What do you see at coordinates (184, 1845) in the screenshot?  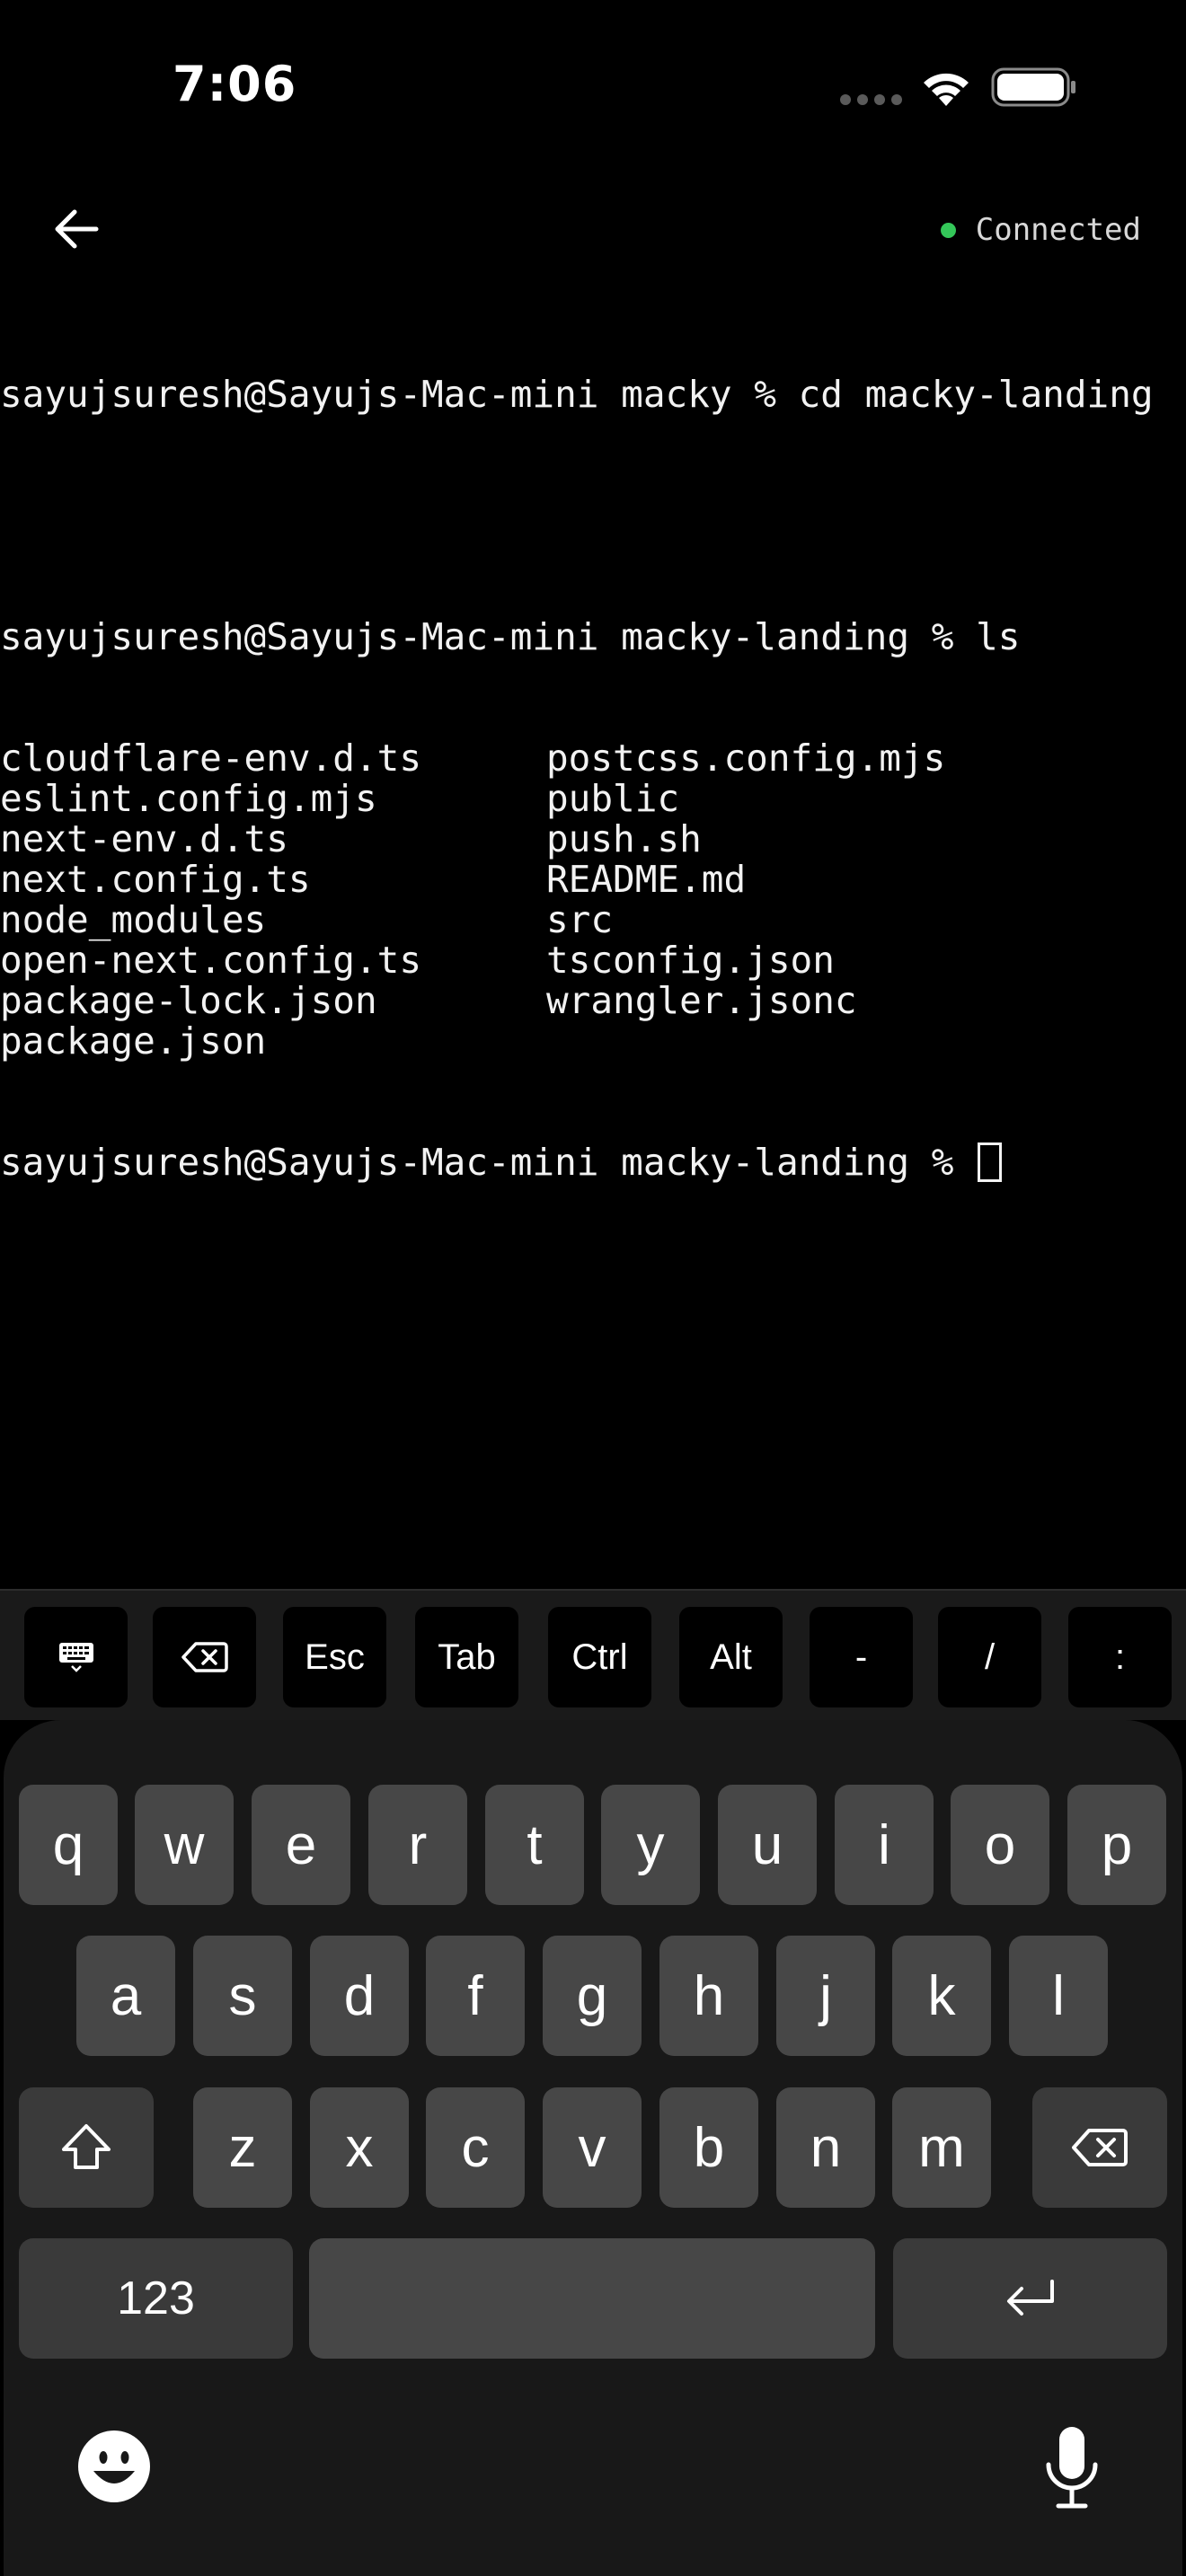 I see `key-w: w` at bounding box center [184, 1845].